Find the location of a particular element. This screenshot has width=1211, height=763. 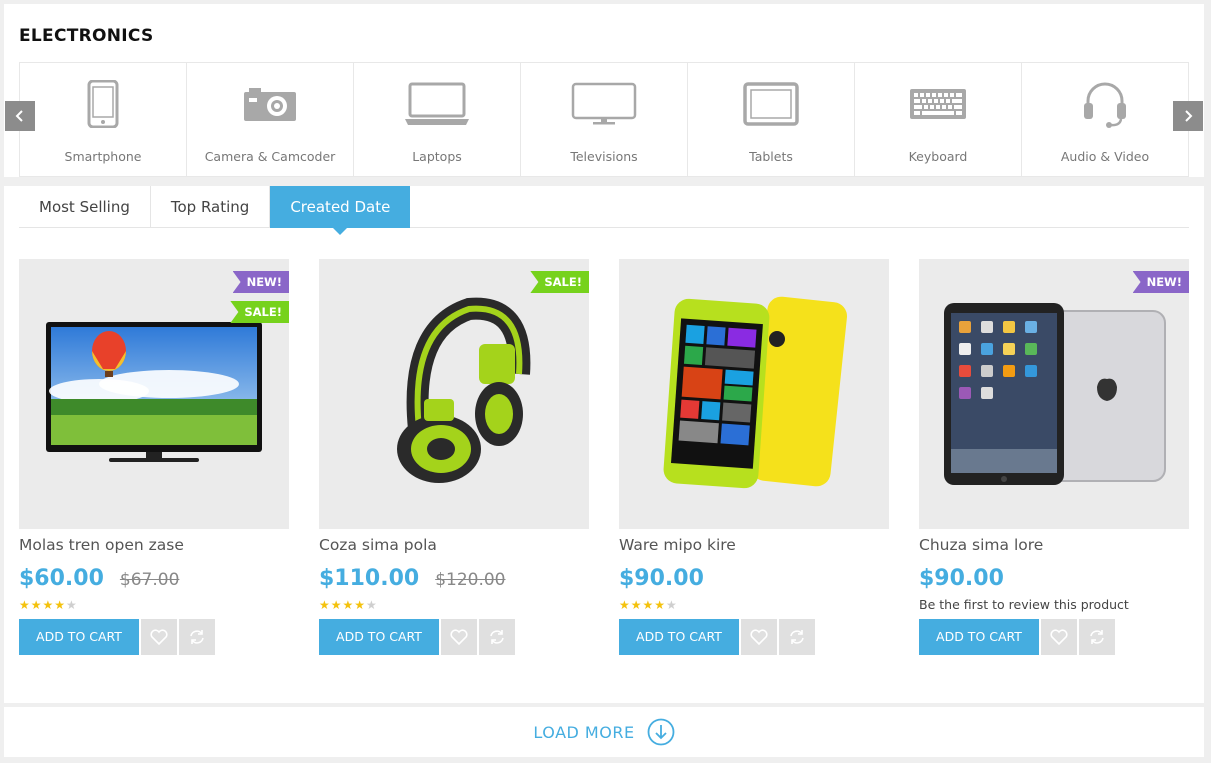

arrow-down-circle-icon is located at coordinates (661, 732).